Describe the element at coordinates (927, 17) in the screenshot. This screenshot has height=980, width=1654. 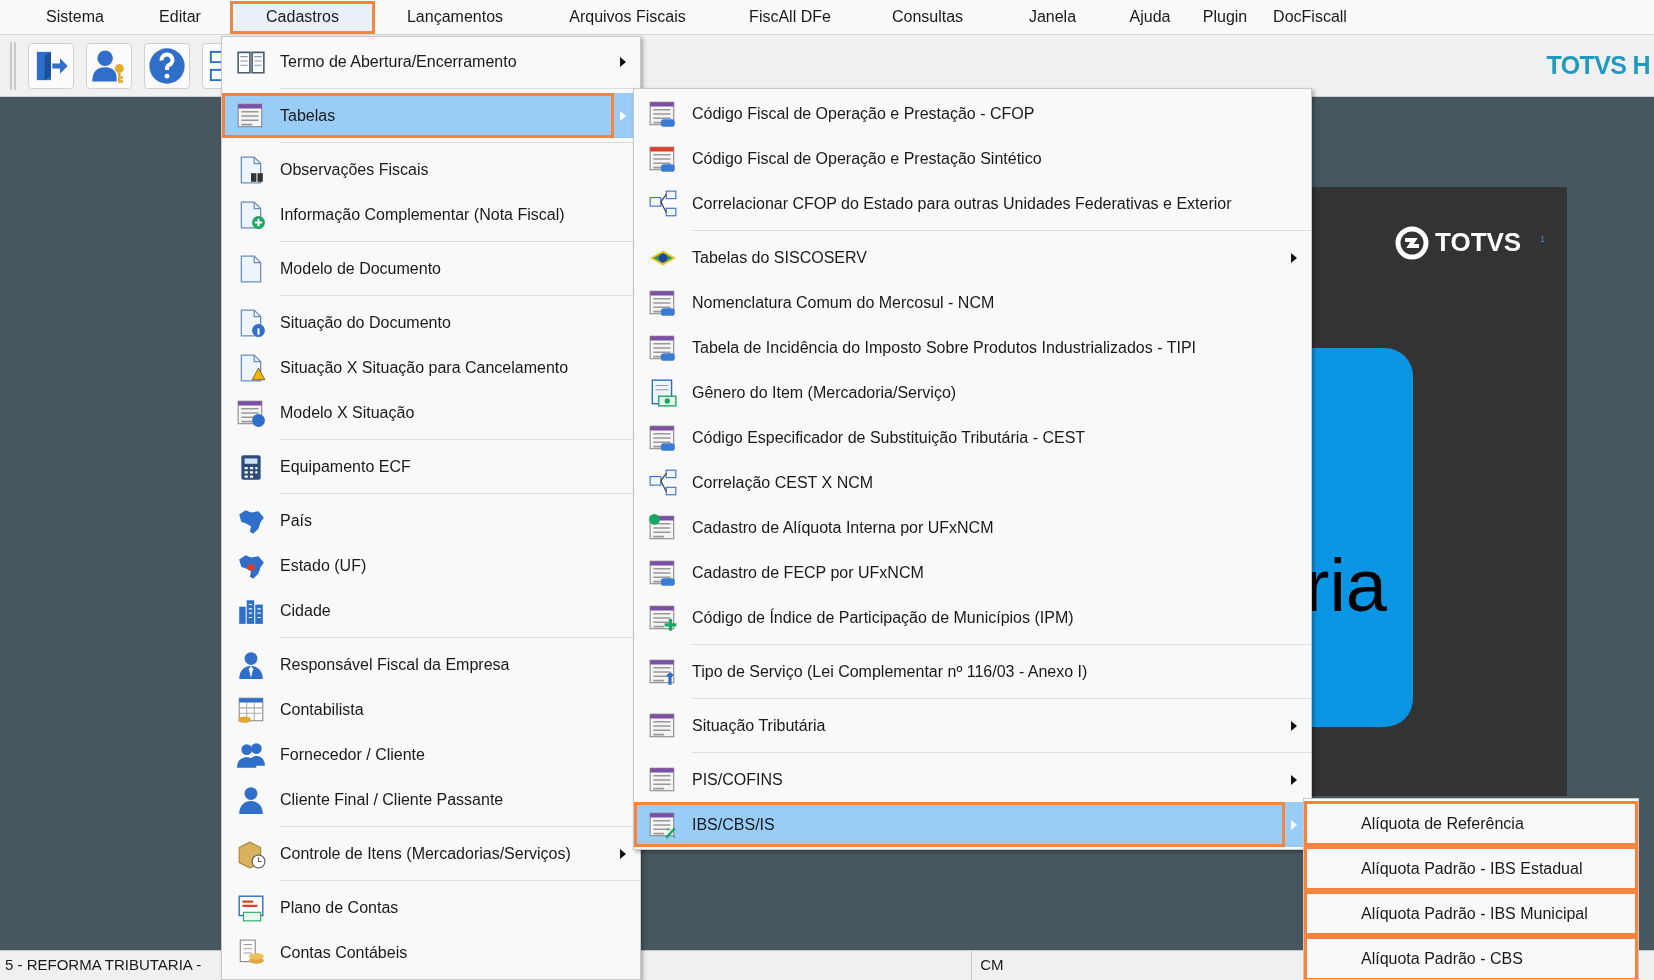
I see `menu-bar-item: Consultas` at that location.